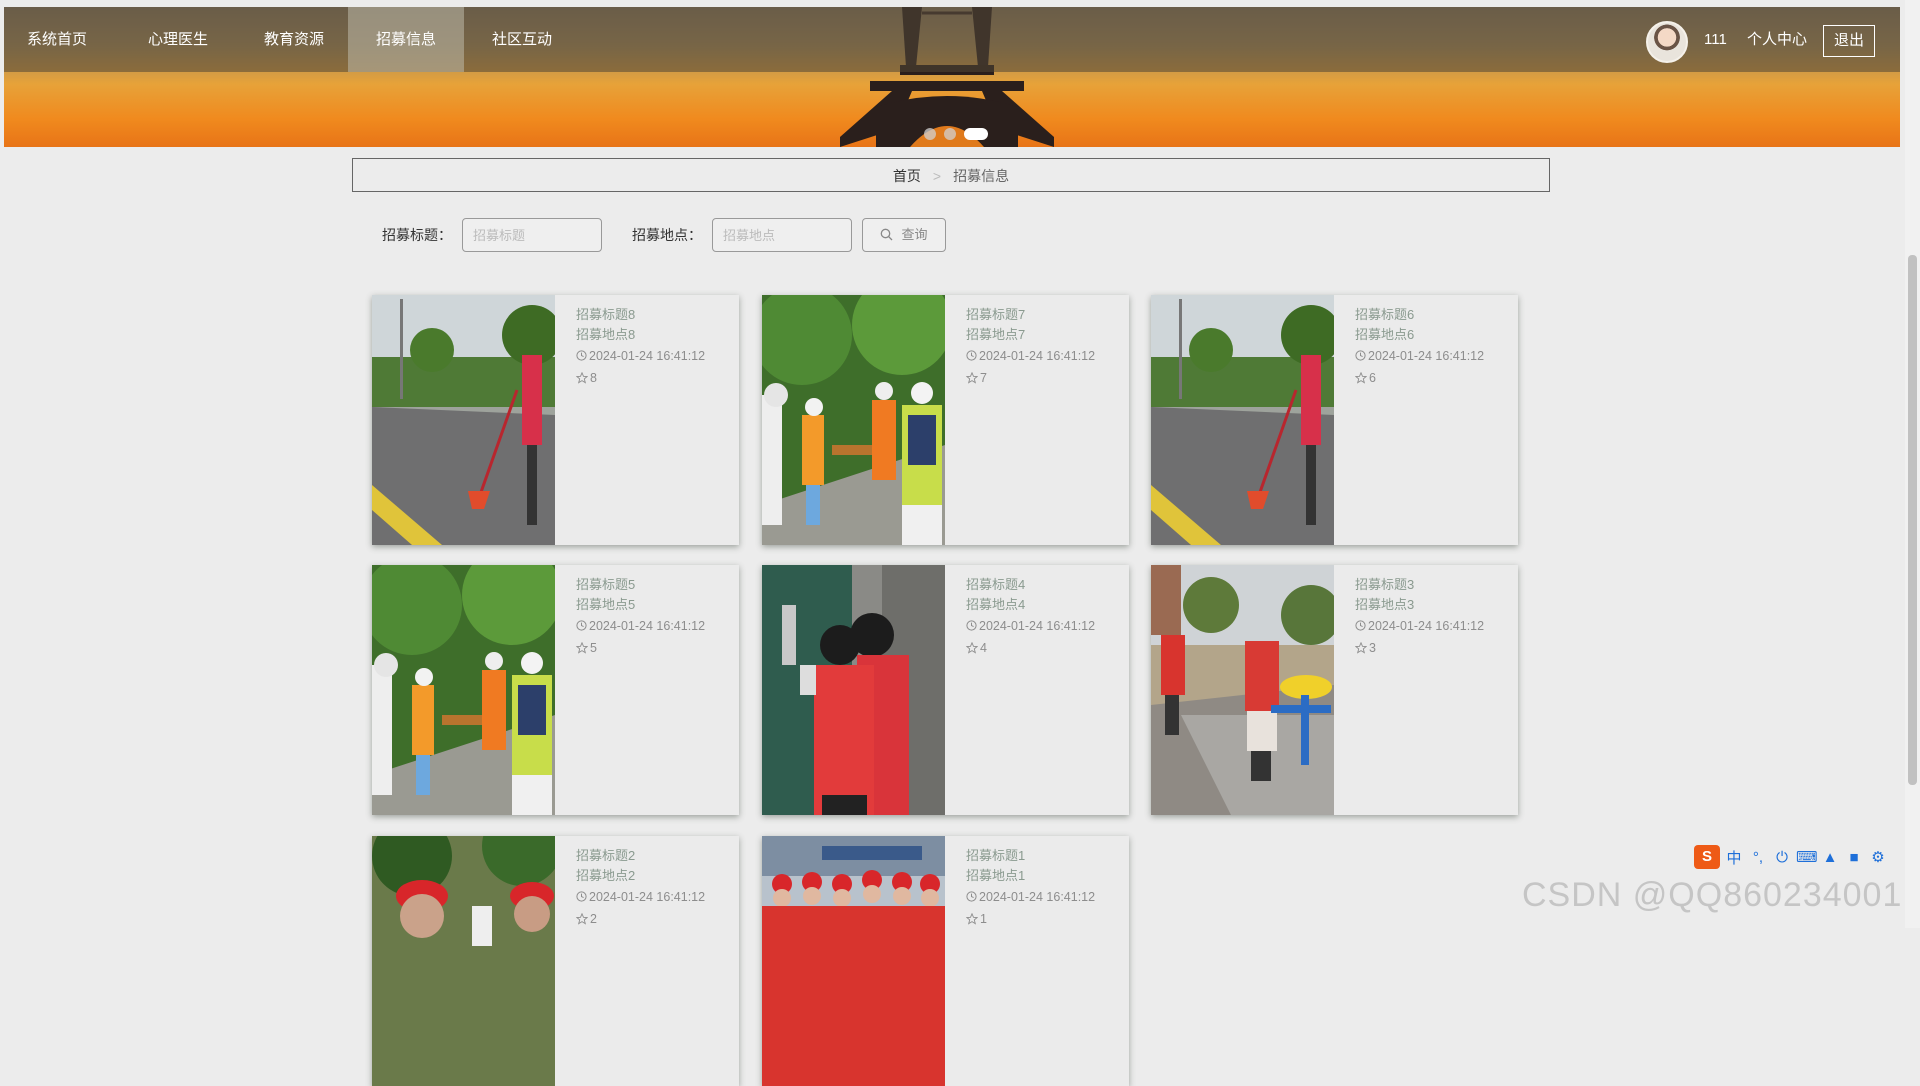 The image size is (1920, 1086). I want to click on recruitment-card-title: 招募标题7, so click(996, 314).